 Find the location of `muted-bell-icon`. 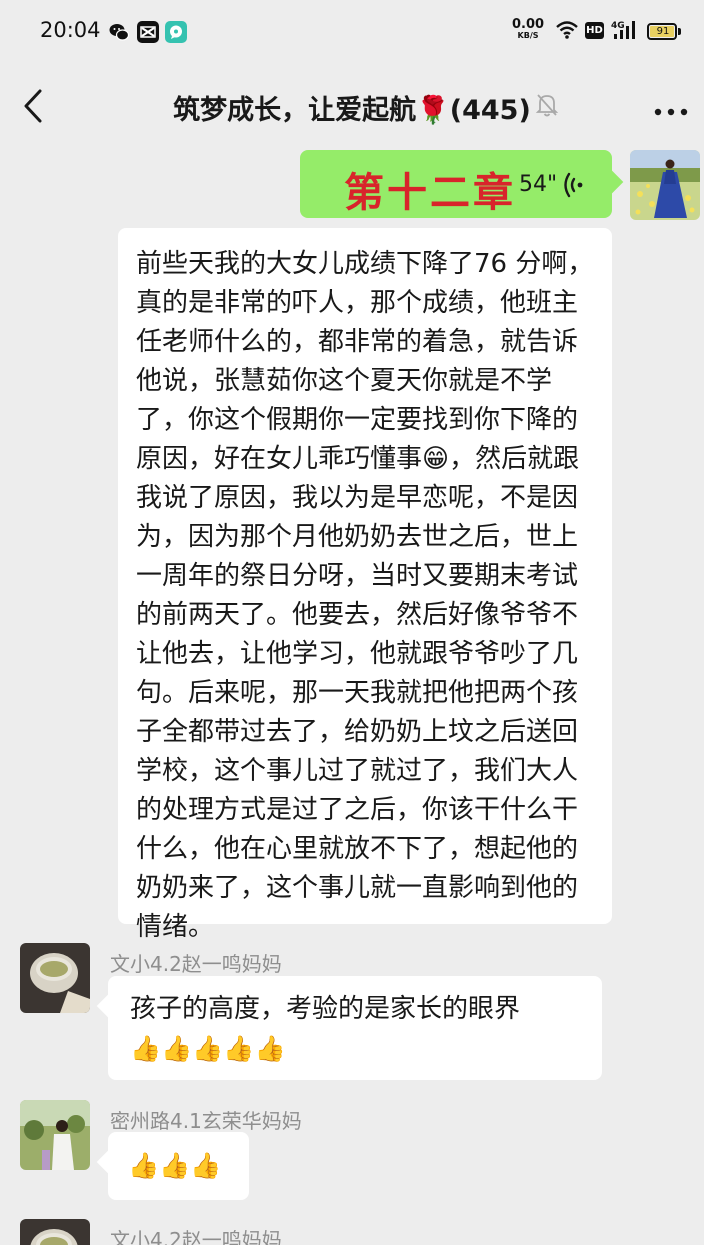

muted-bell-icon is located at coordinates (547, 107).